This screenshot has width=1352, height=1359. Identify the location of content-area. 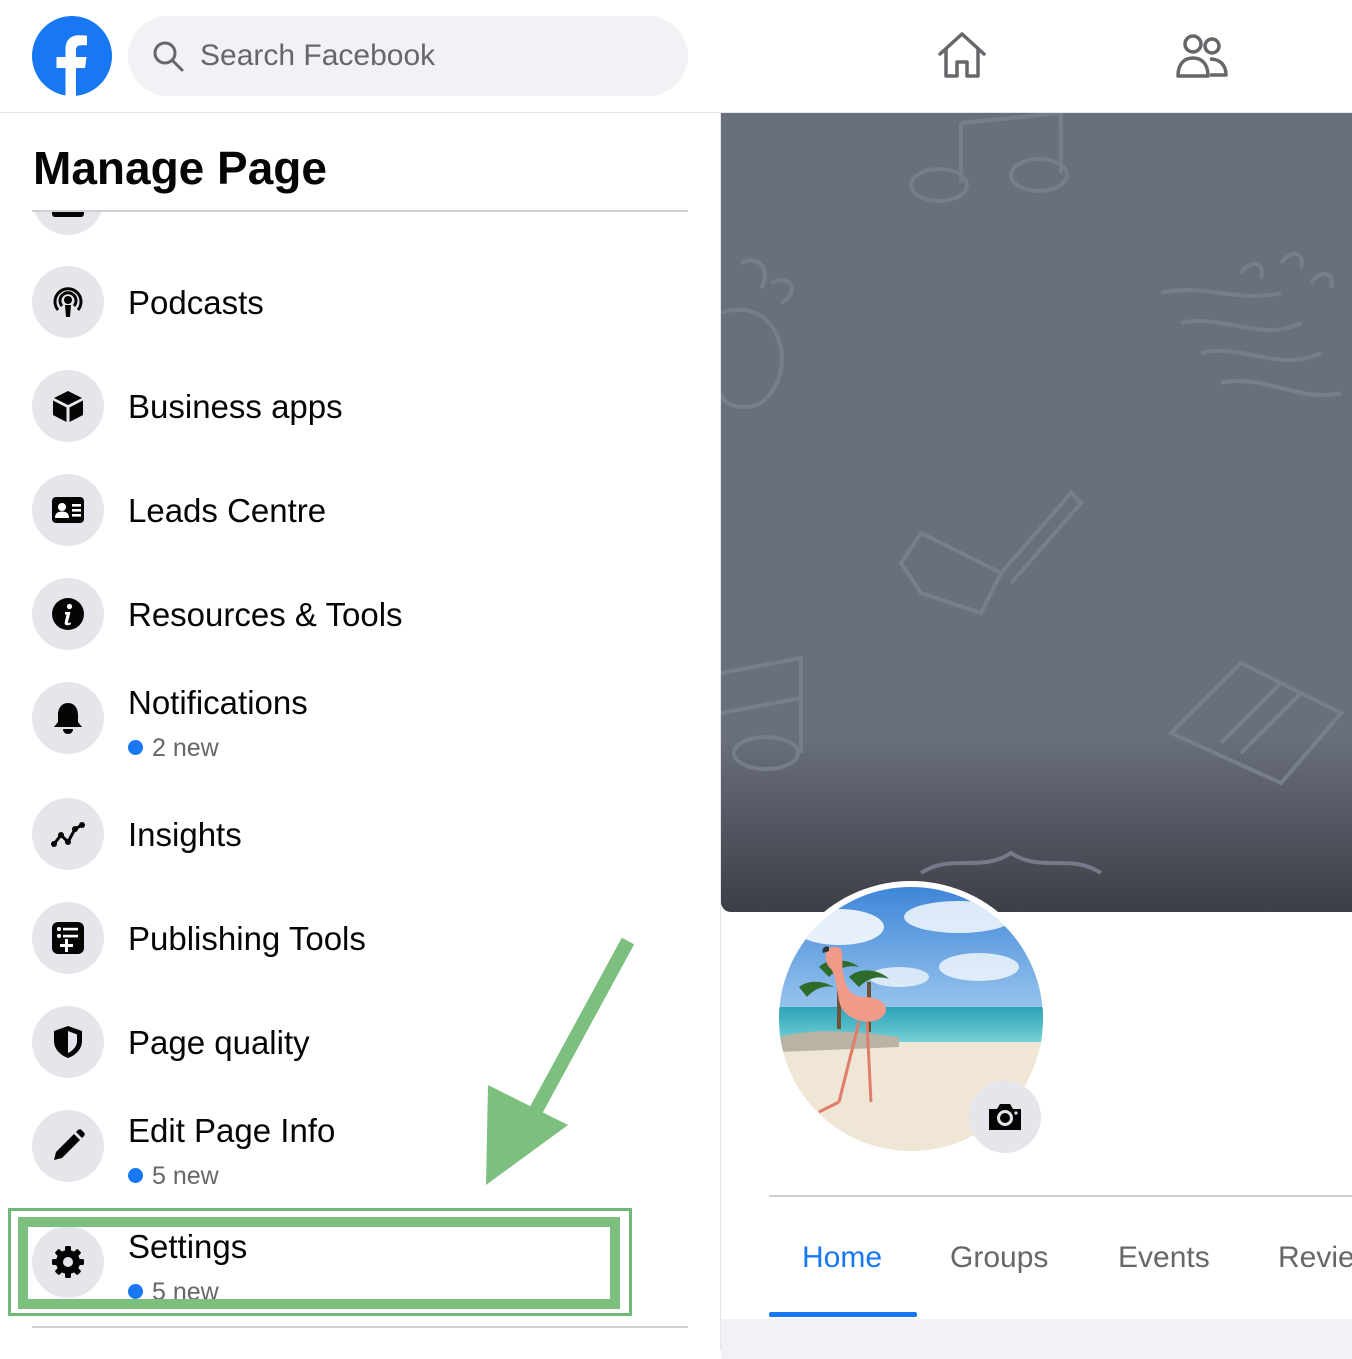
(1036, 1339).